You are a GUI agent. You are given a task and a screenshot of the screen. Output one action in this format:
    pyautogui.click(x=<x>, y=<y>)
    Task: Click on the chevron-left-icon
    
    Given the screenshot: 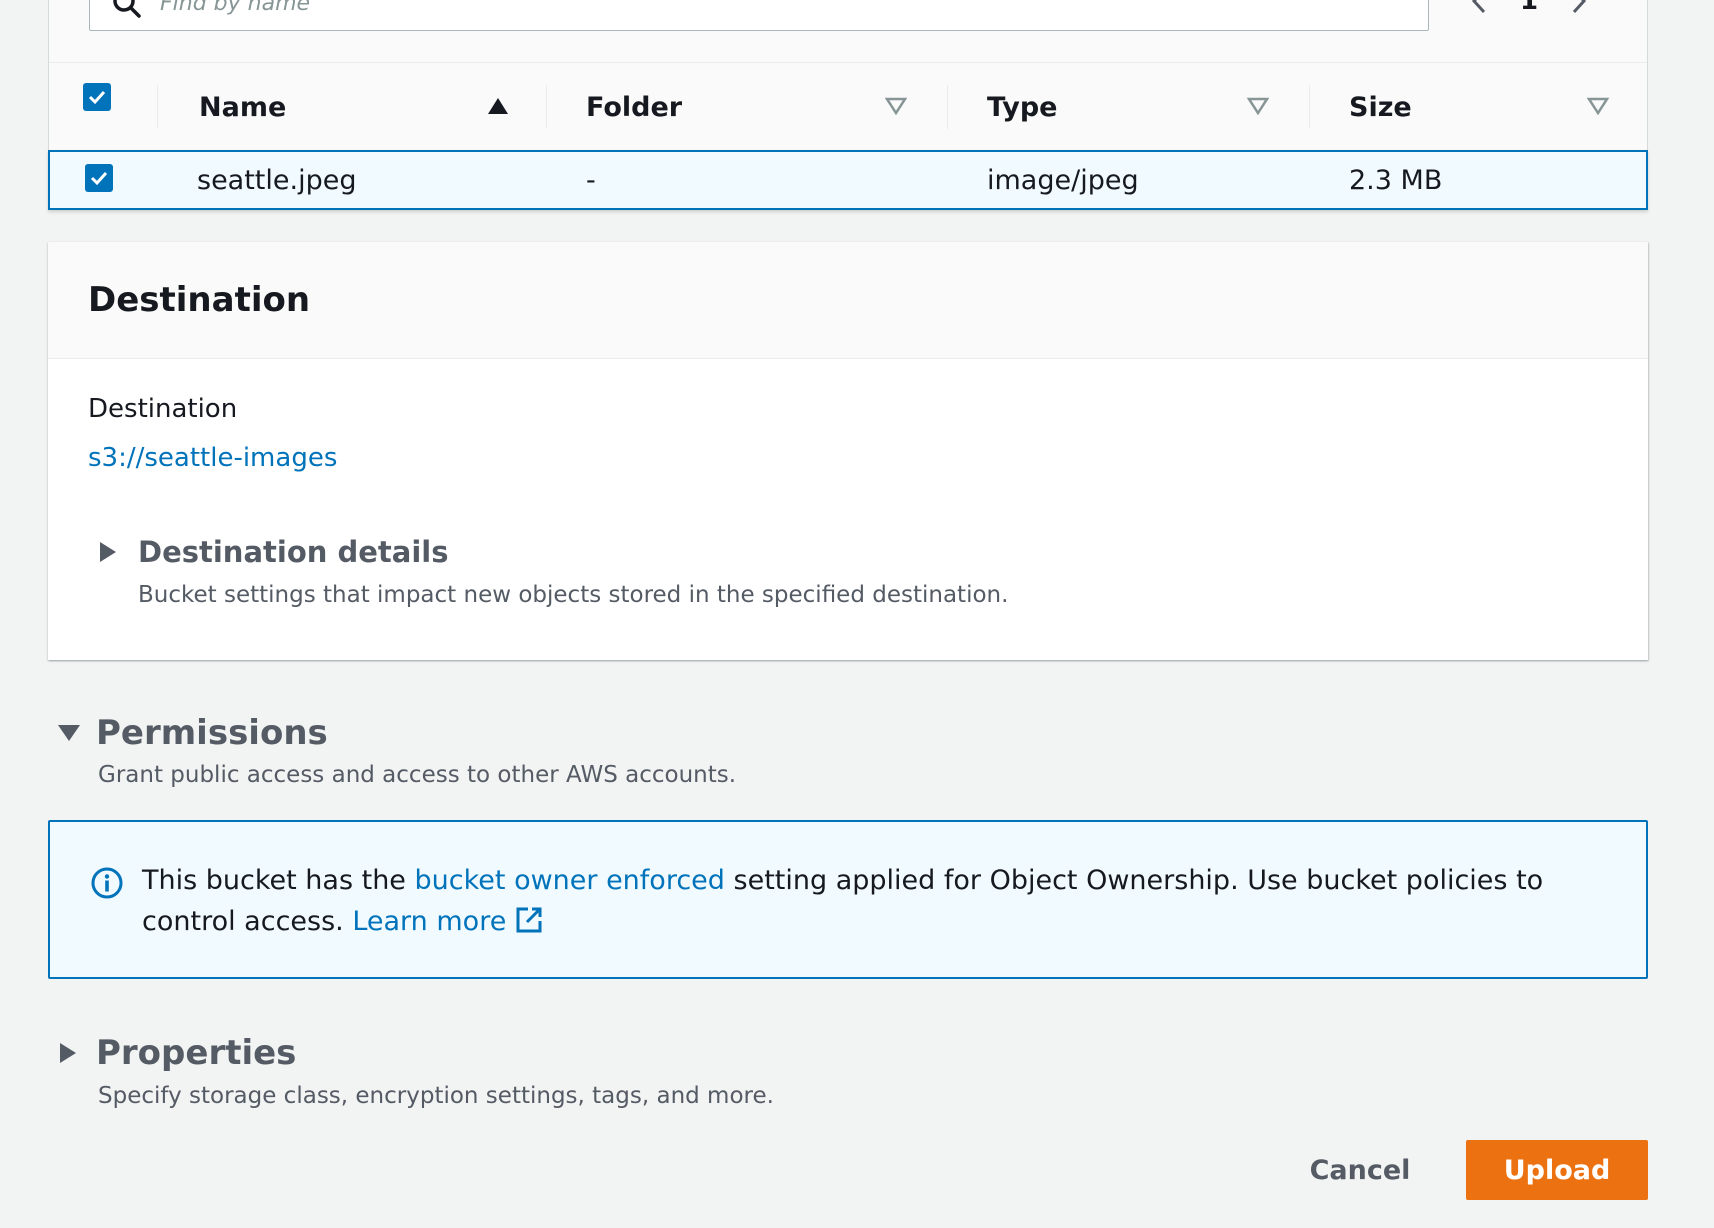 What is the action you would take?
    pyautogui.click(x=1478, y=7)
    